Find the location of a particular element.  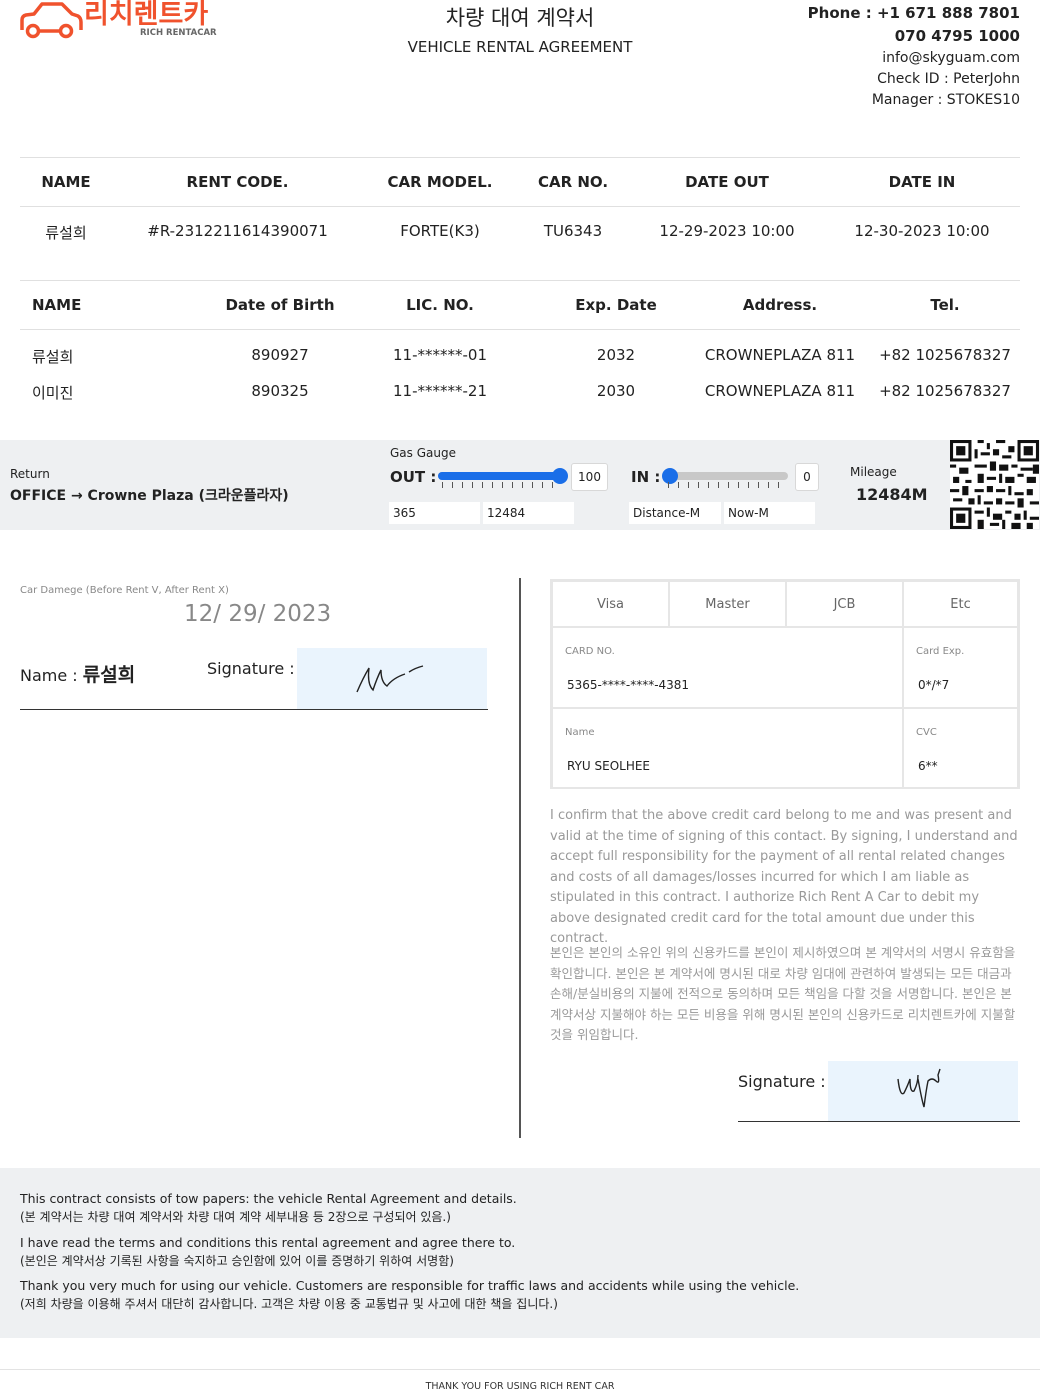

out-field-1: 365 is located at coordinates (434, 513).